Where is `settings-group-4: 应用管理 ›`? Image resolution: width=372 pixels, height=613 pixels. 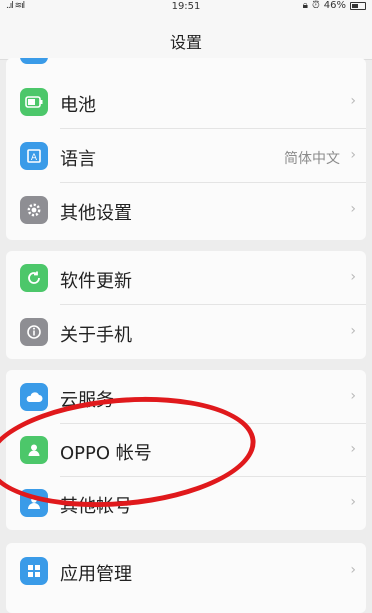 settings-group-4: 应用管理 › is located at coordinates (186, 578).